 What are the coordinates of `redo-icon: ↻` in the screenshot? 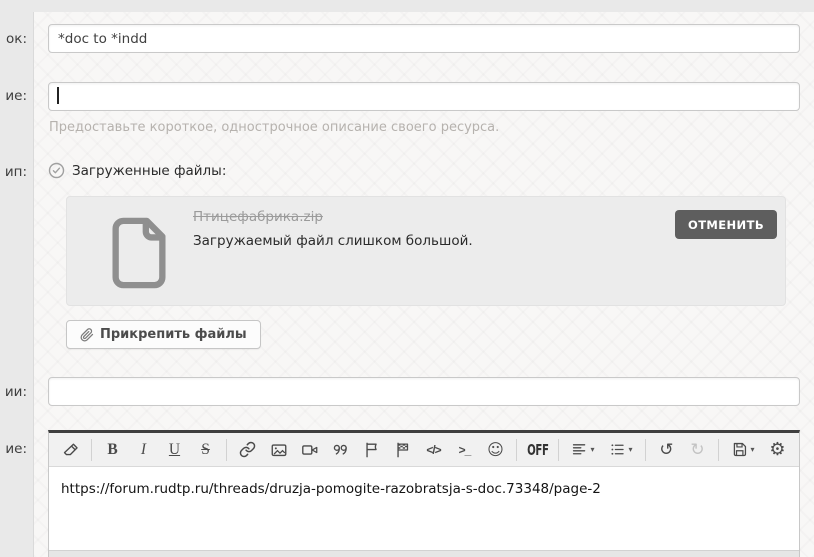 It's located at (697, 449).